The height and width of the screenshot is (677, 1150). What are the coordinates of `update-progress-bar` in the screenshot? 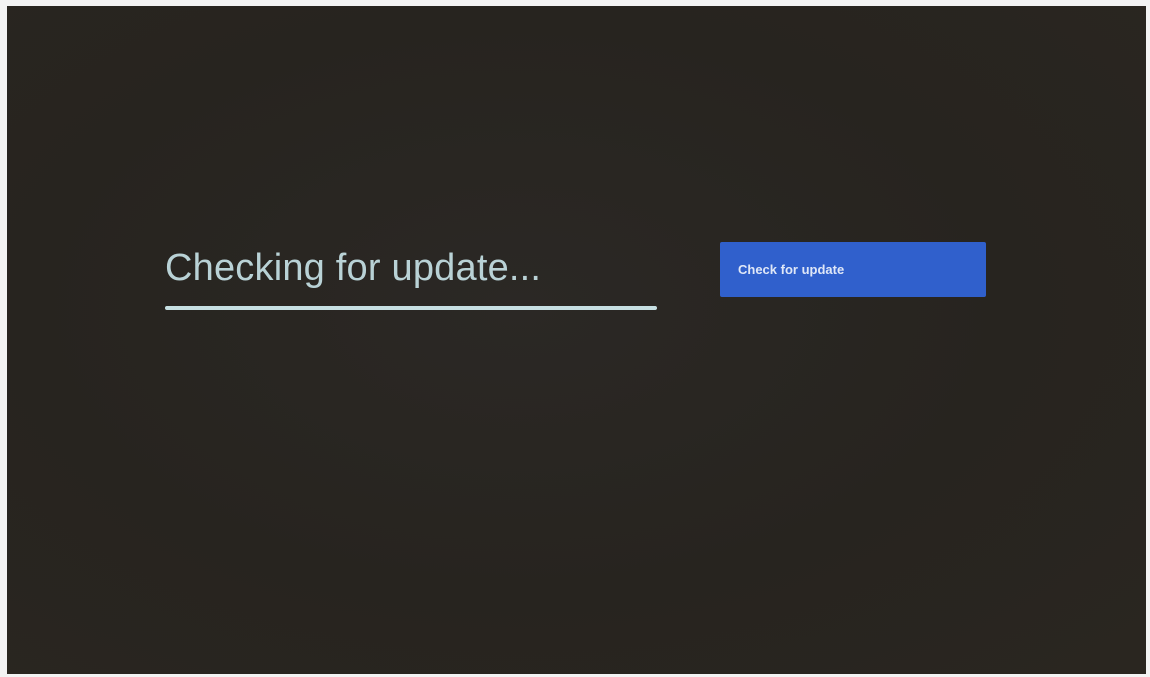 It's located at (411, 308).